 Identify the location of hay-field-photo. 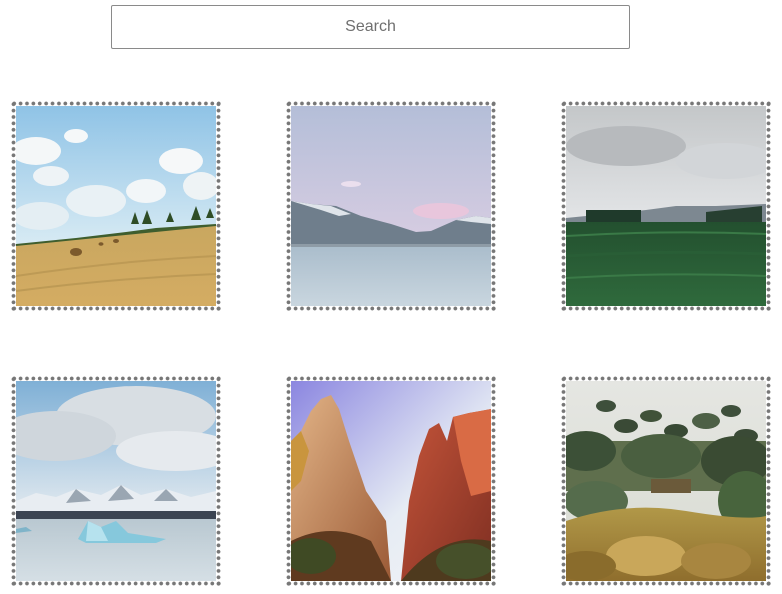
(116, 206).